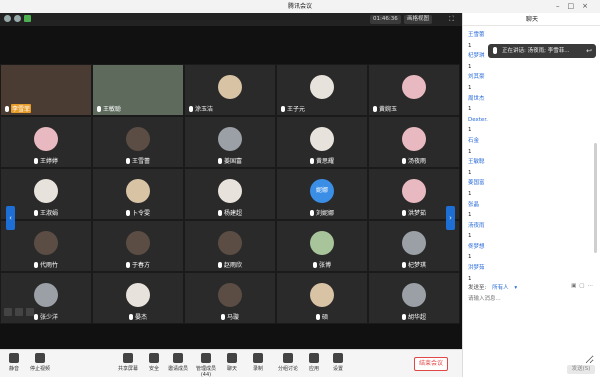 This screenshot has width=600, height=377. What do you see at coordinates (293, 108) in the screenshot?
I see `participant-name-row: 王子元` at bounding box center [293, 108].